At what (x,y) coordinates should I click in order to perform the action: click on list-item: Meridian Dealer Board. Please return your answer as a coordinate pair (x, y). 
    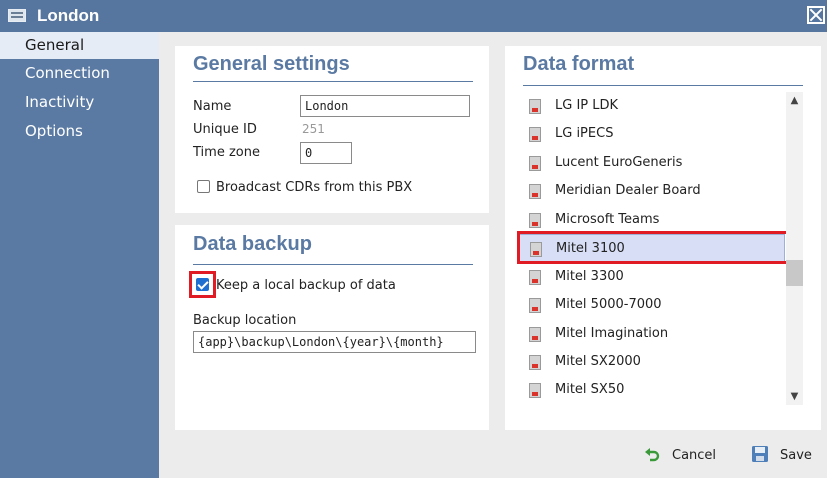
    Looking at the image, I should click on (651, 191).